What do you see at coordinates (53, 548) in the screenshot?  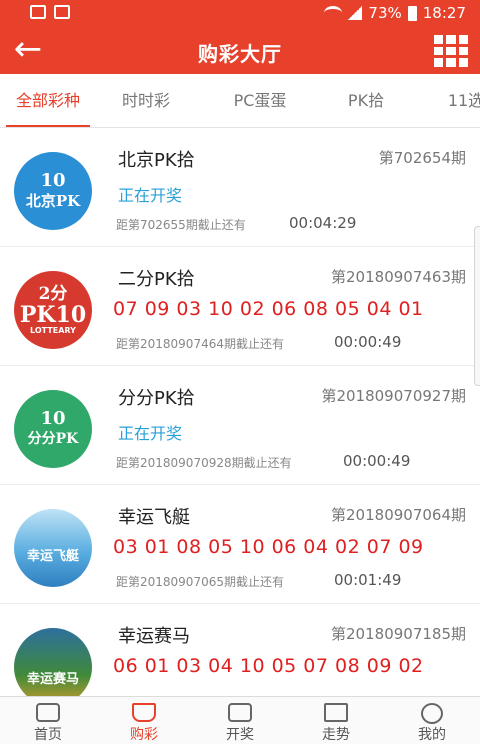 I see `lucky-airship-logo: 幸运飞艇` at bounding box center [53, 548].